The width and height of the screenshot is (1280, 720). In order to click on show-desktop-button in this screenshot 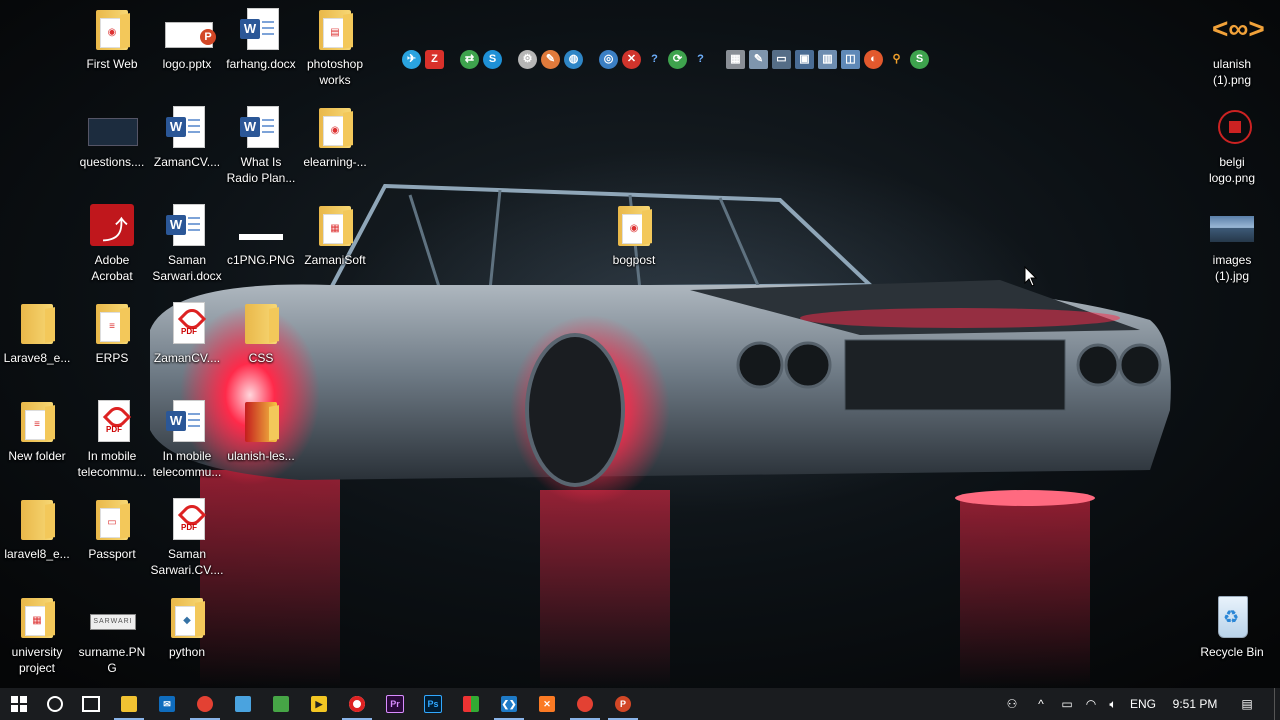, I will do `click(1277, 704)`.